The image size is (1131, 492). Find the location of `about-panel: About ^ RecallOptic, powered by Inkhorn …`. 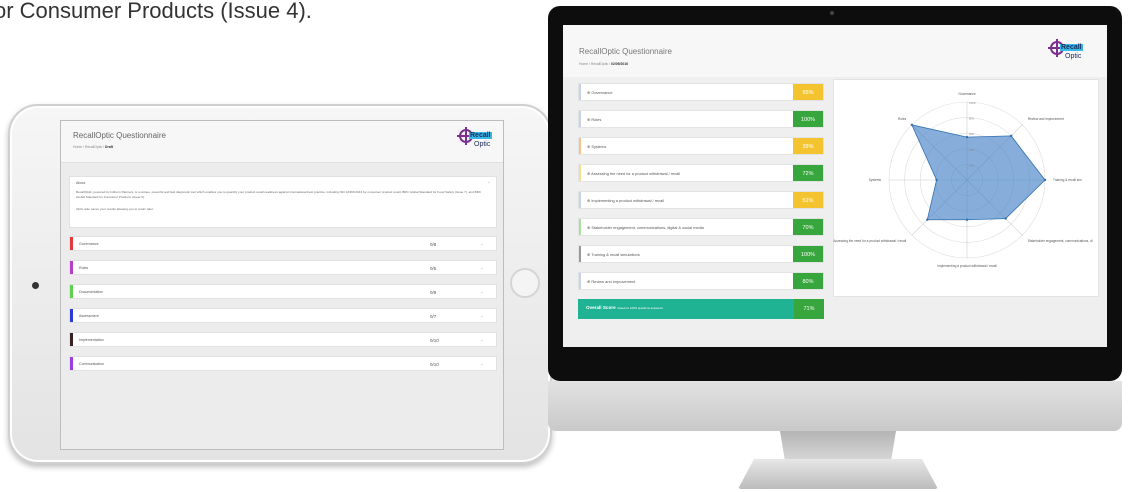

about-panel: About ^ RecallOptic, powered by Inkhorn … is located at coordinates (283, 202).